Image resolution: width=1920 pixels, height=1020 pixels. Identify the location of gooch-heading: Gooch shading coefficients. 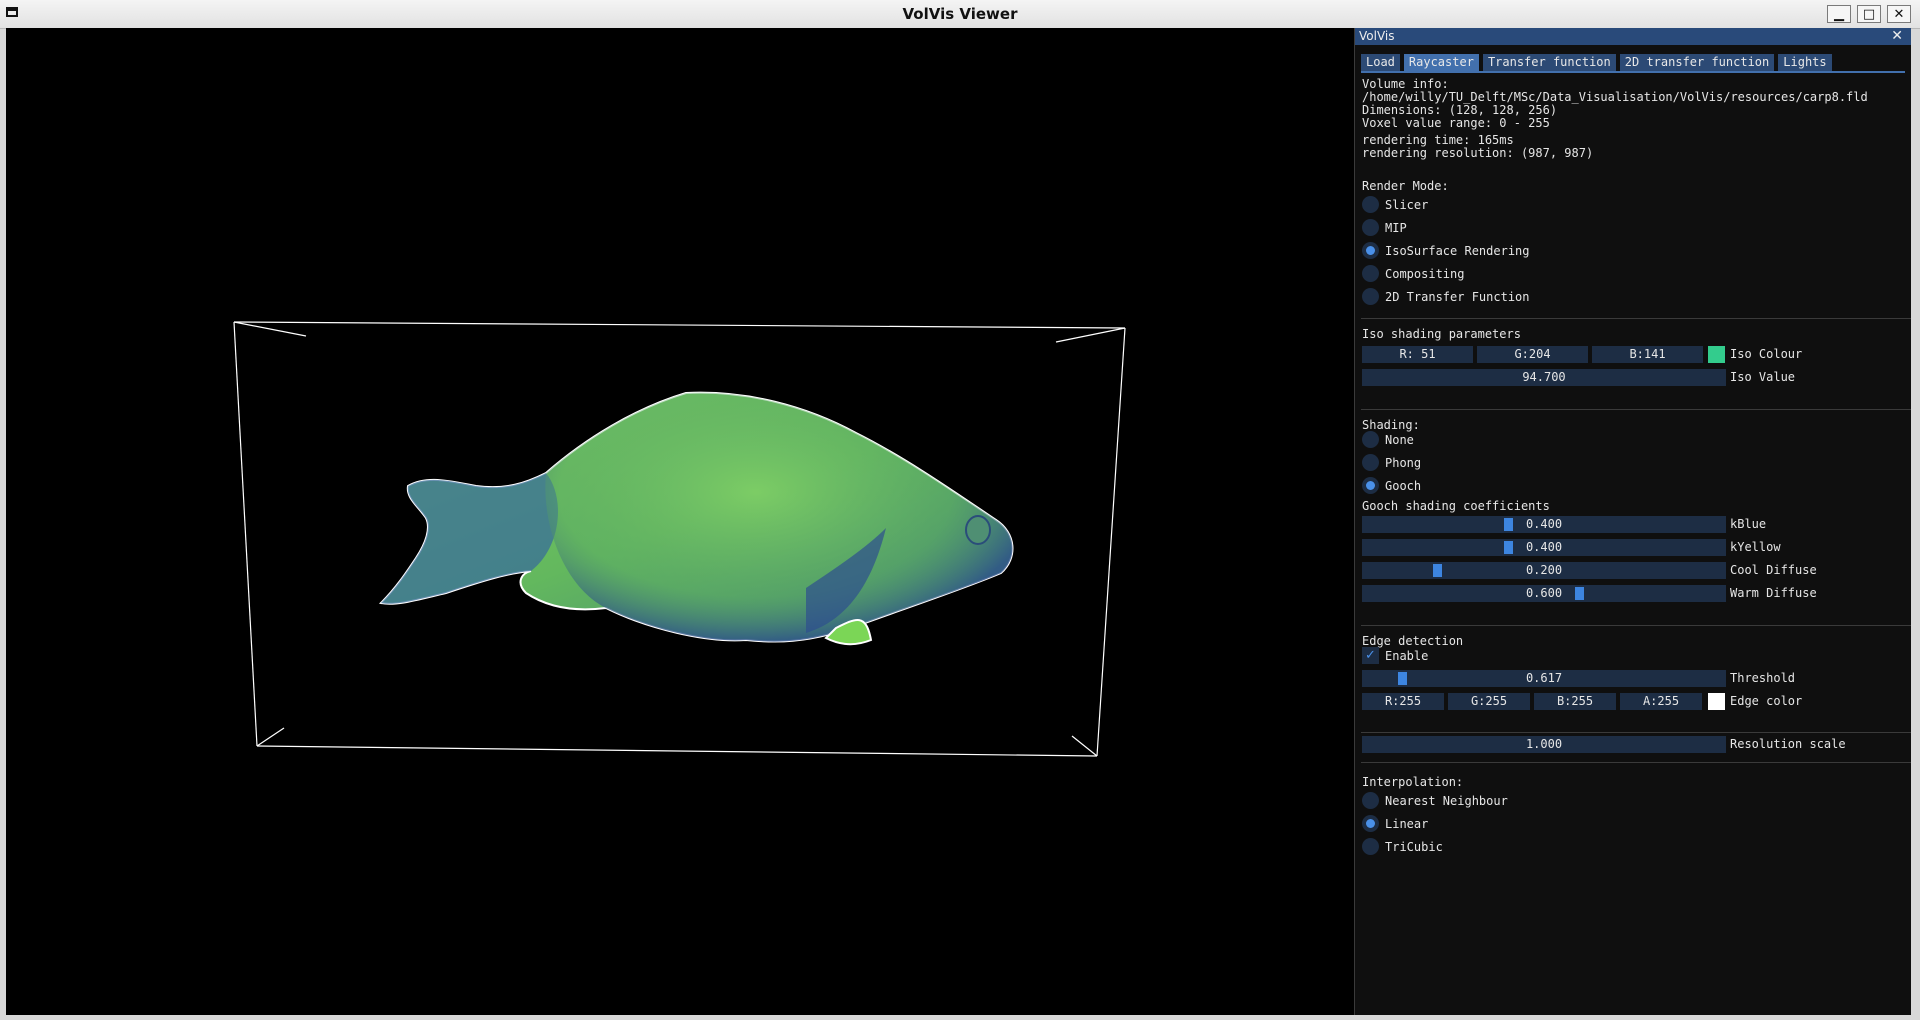
(1456, 506).